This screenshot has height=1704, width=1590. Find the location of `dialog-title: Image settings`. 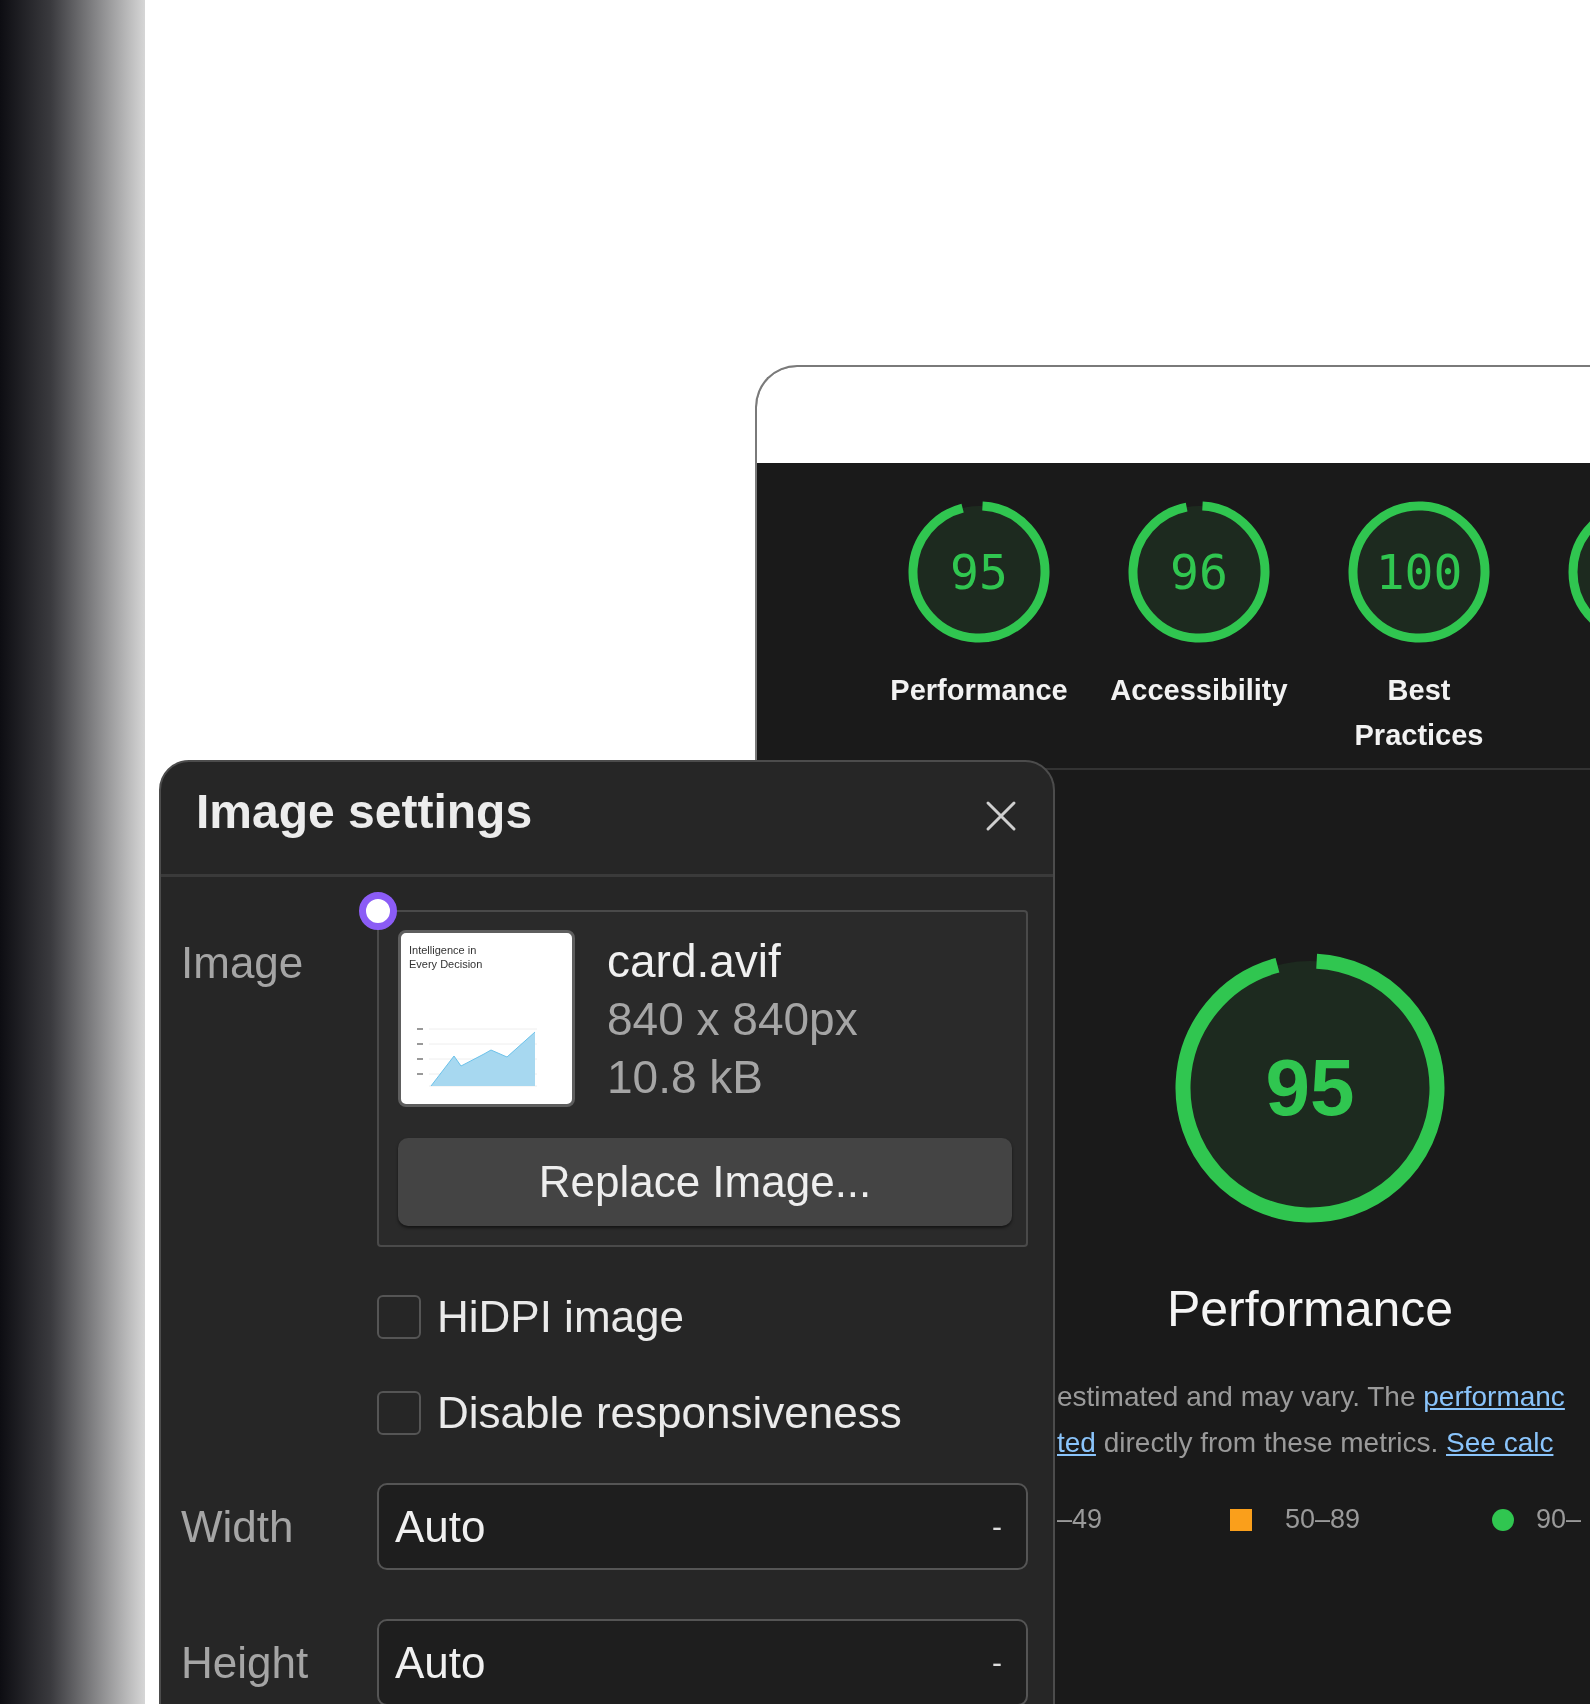

dialog-title: Image settings is located at coordinates (364, 811).